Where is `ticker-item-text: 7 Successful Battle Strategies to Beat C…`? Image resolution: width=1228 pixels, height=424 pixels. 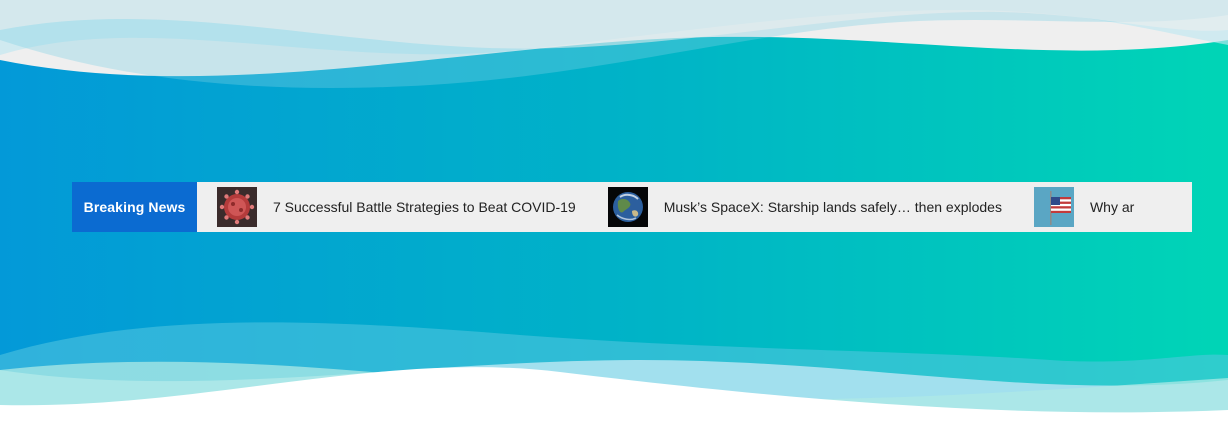 ticker-item-text: 7 Successful Battle Strategies to Beat C… is located at coordinates (424, 207).